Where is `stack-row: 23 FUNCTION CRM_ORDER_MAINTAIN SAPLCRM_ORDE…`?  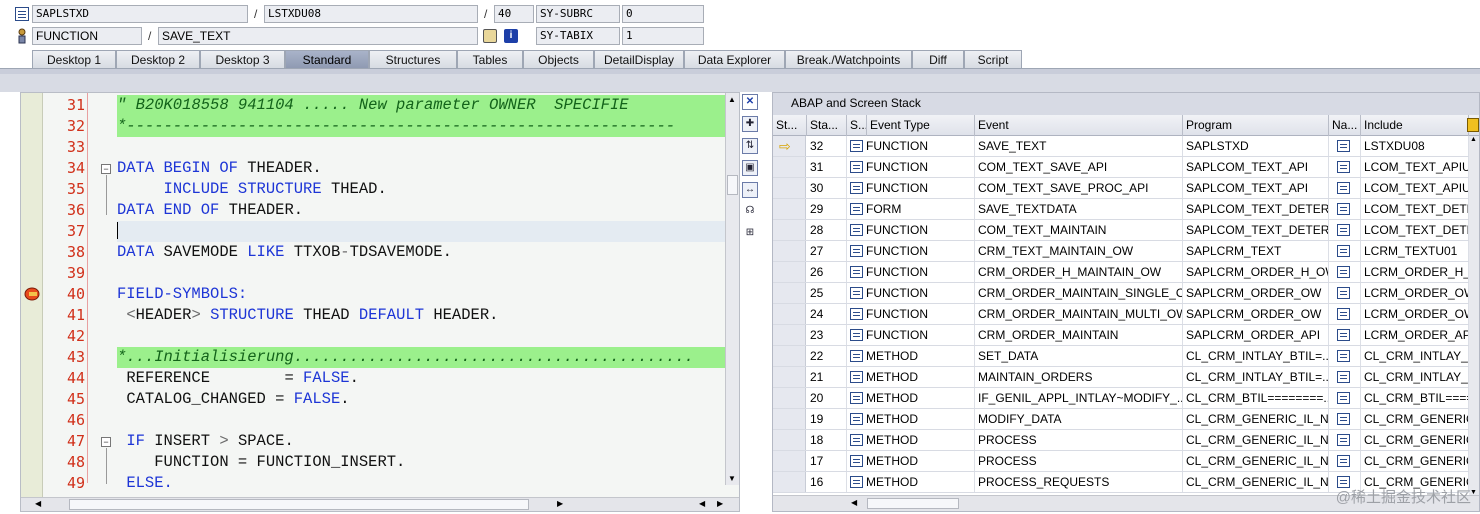 stack-row: 23 FUNCTION CRM_ORDER_MAINTAIN SAPLCRM_ORDE… is located at coordinates (1126, 335).